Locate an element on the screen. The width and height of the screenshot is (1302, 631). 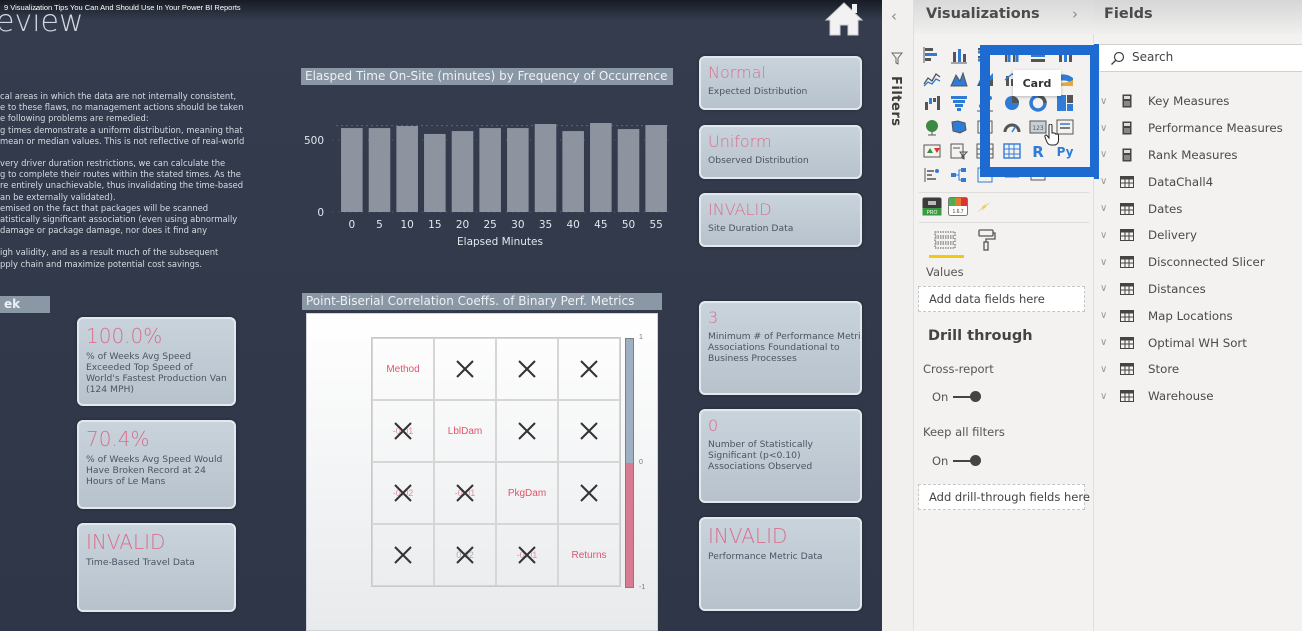
correlation-diagonal-label: PkgDam is located at coordinates (527, 493).